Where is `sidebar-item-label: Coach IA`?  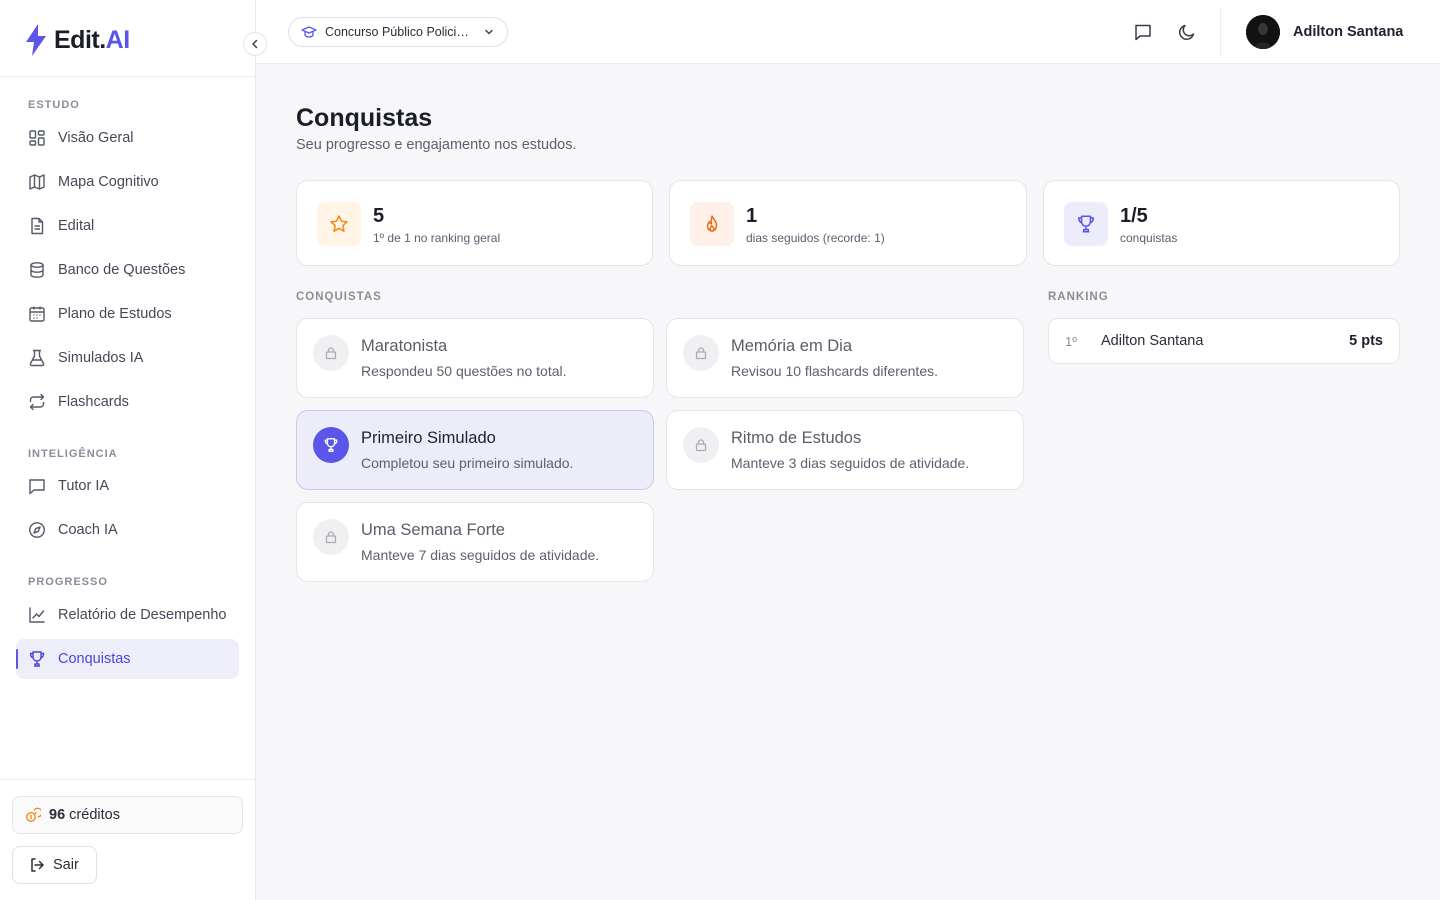 sidebar-item-label: Coach IA is located at coordinates (88, 530).